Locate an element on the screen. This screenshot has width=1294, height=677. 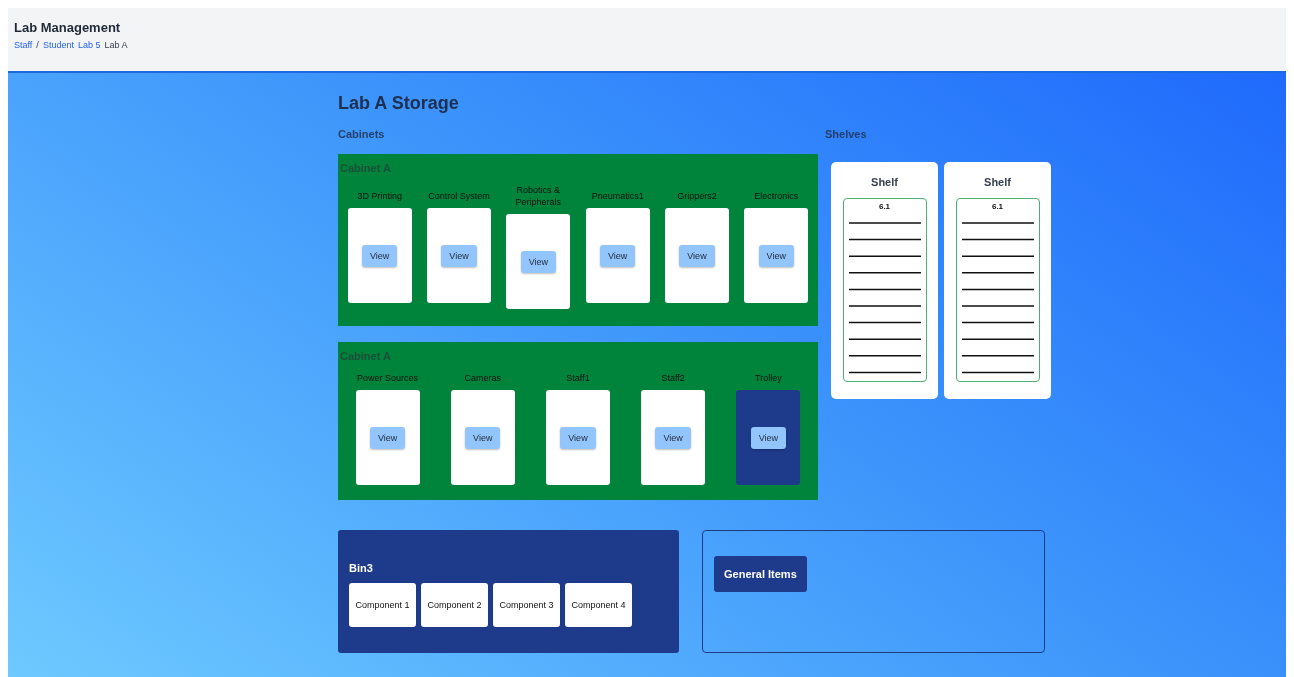
component-card: Component 1 is located at coordinates (382, 605).